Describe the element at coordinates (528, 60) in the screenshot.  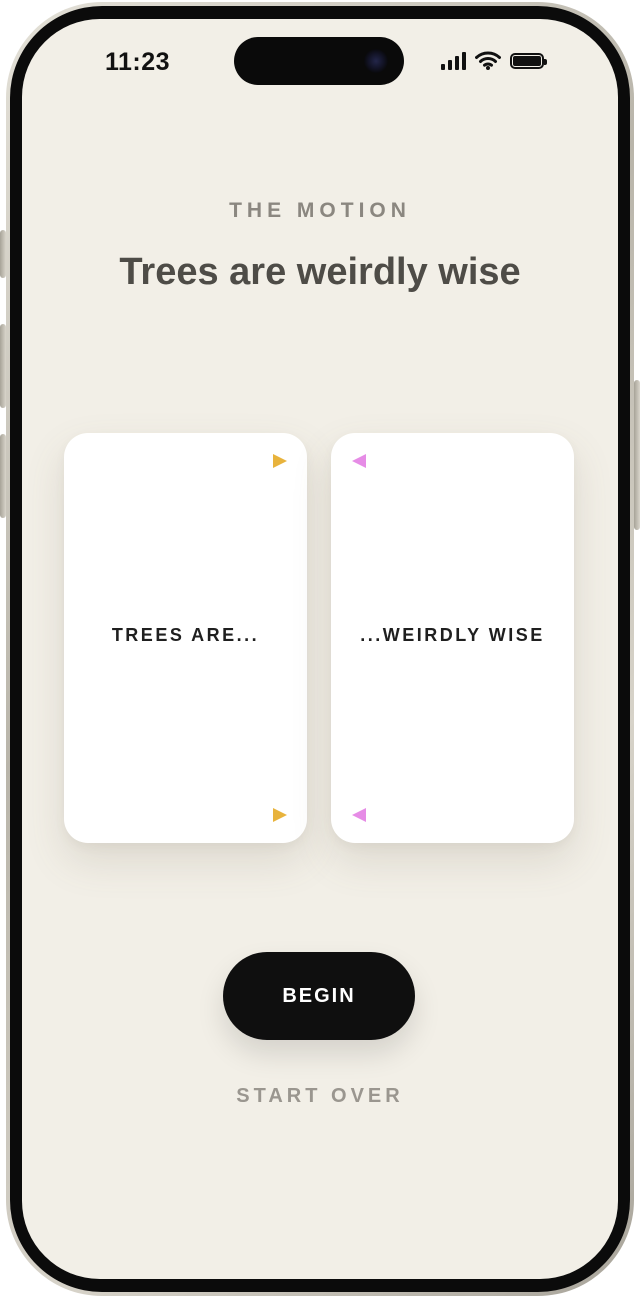
I see `battery-icon` at that location.